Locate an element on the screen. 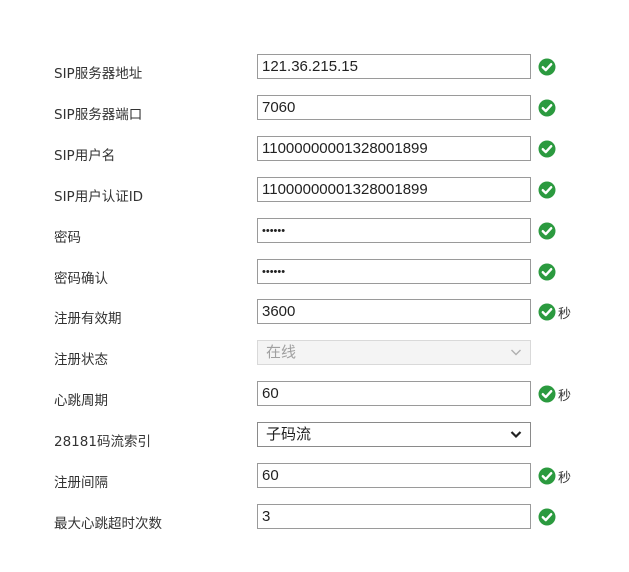 The image size is (629, 572). registration-validity-label: 注册有效期 is located at coordinates (88, 319).